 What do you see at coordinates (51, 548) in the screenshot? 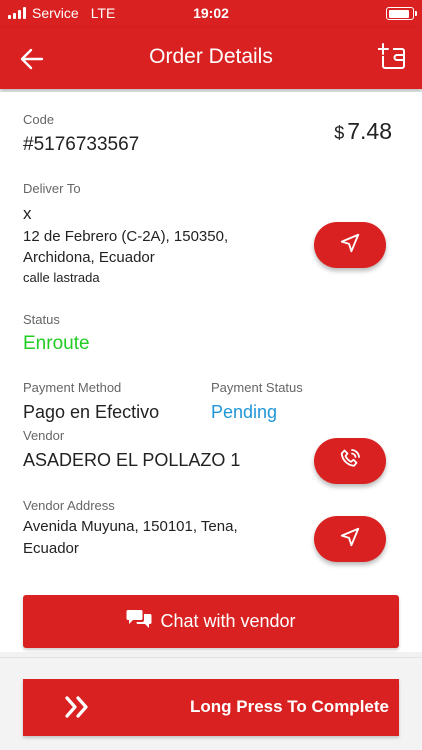
I see `vendor-address-line2: Ecuador` at bounding box center [51, 548].